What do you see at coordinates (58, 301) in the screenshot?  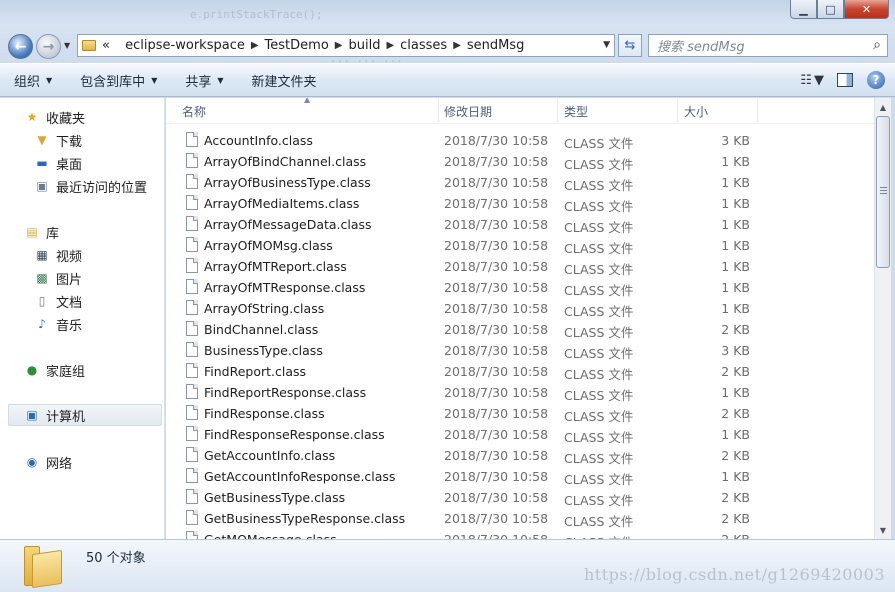 I see `nav-documents: ▯ 文档` at bounding box center [58, 301].